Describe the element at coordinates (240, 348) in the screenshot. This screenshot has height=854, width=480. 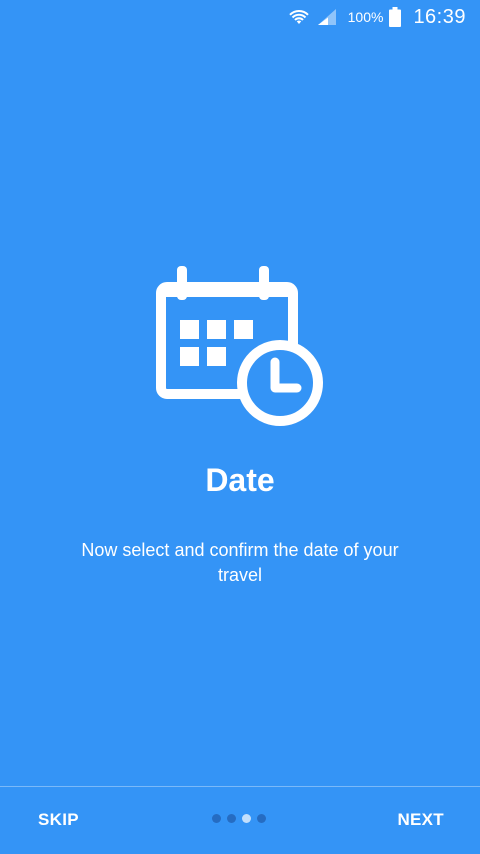
I see `calendar-clock-icon` at that location.